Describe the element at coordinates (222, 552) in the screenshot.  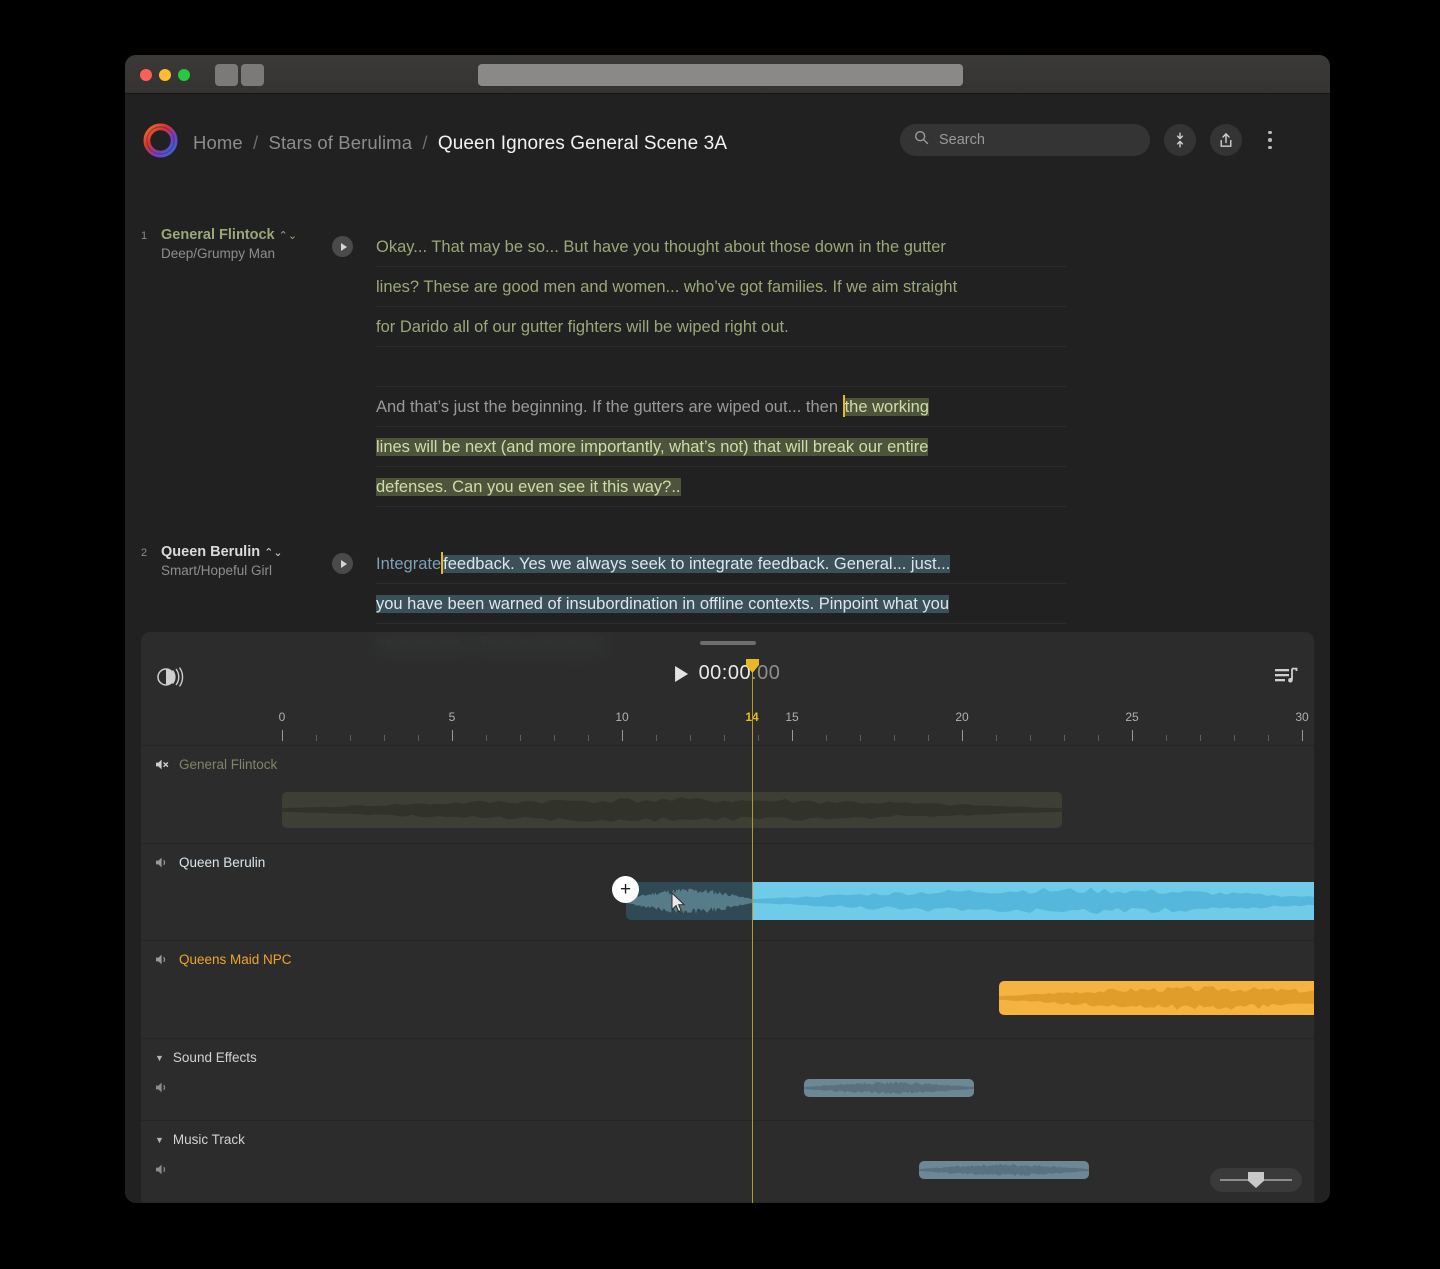
I see `speaker-name-queen-berulin: Queen Berulin ⌃⌄` at that location.